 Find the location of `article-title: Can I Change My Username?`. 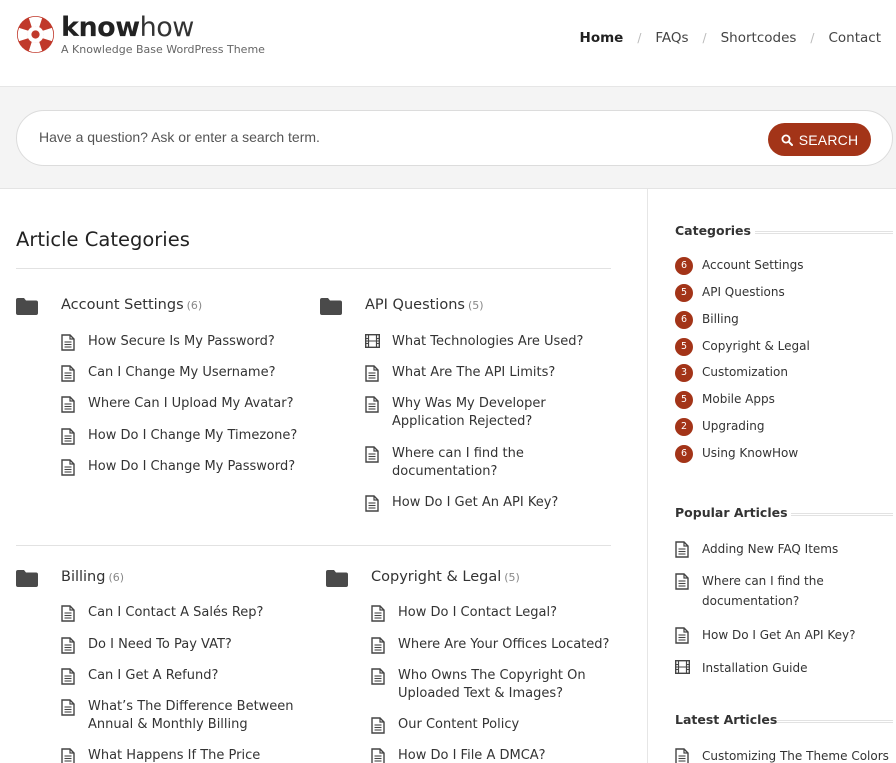

article-title: Can I Change My Username? is located at coordinates (182, 372).